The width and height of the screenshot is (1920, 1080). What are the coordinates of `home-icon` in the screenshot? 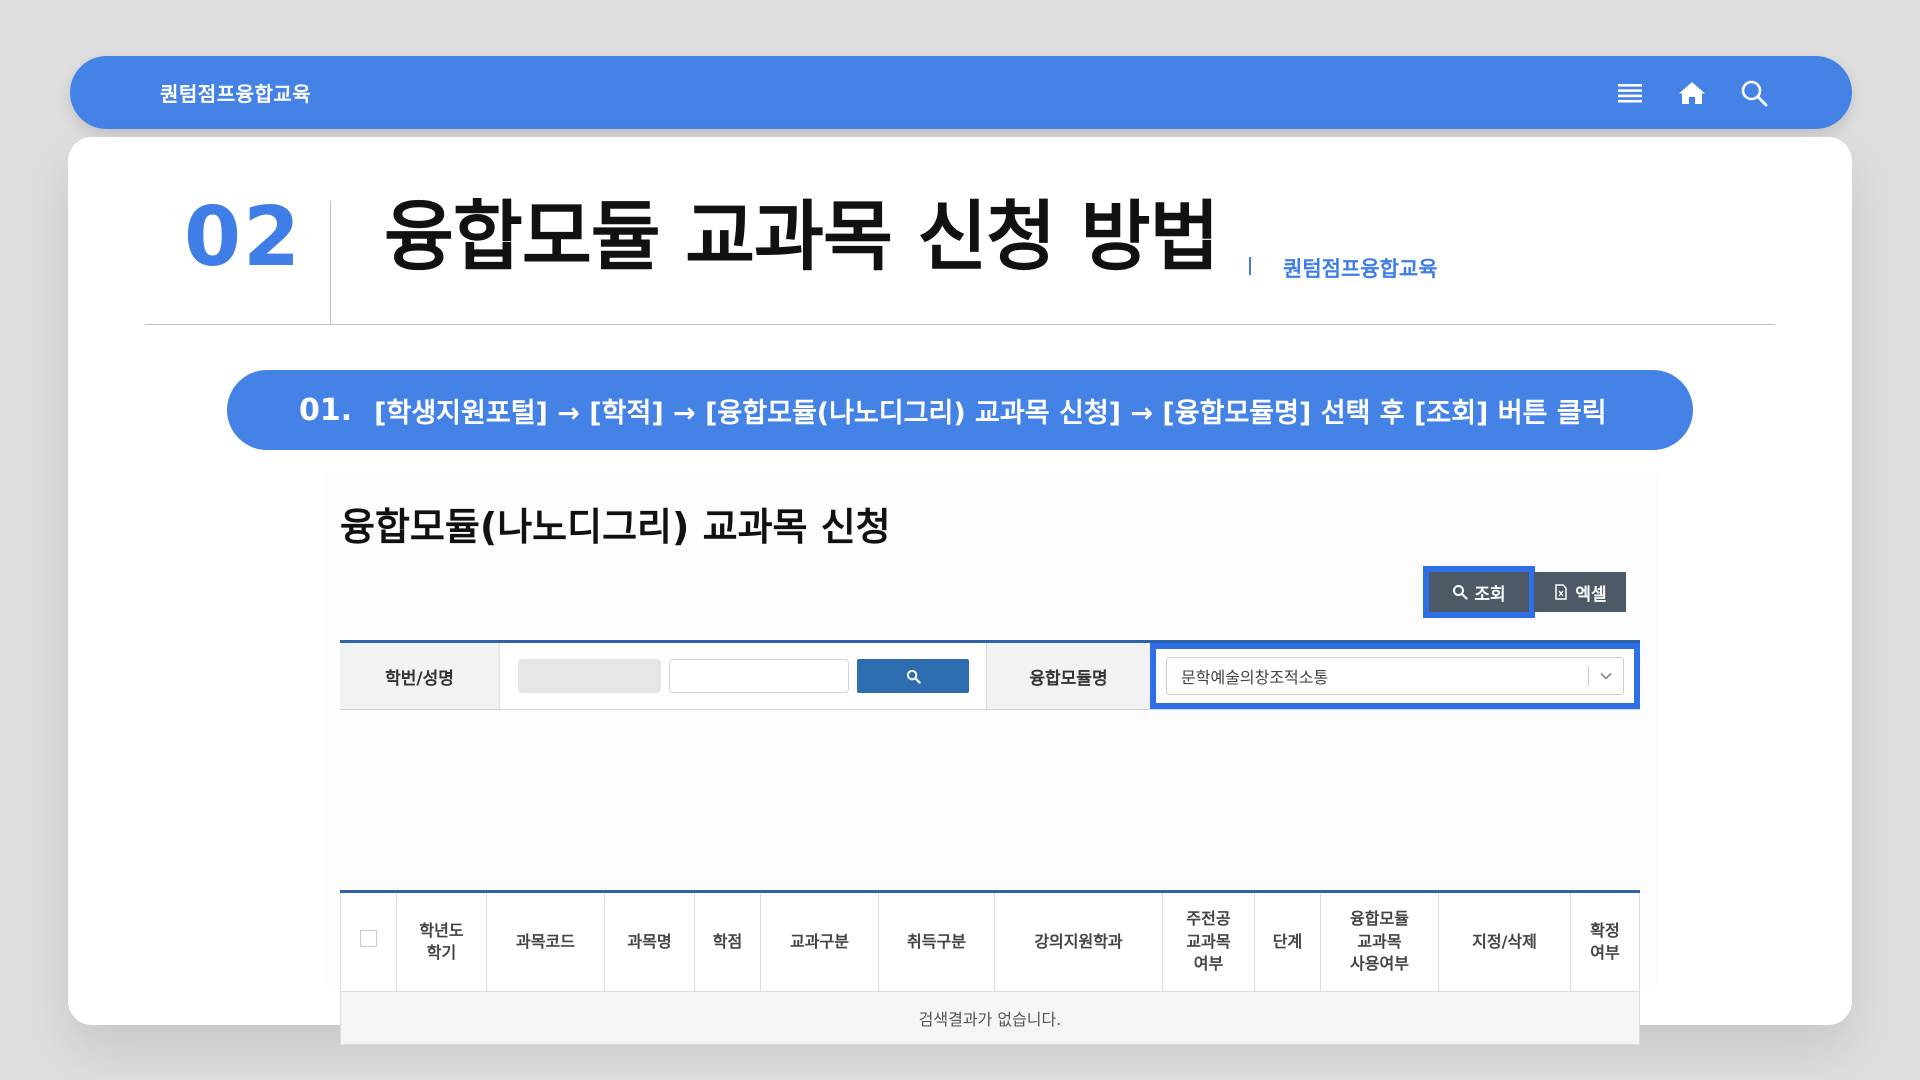 It's located at (1692, 93).